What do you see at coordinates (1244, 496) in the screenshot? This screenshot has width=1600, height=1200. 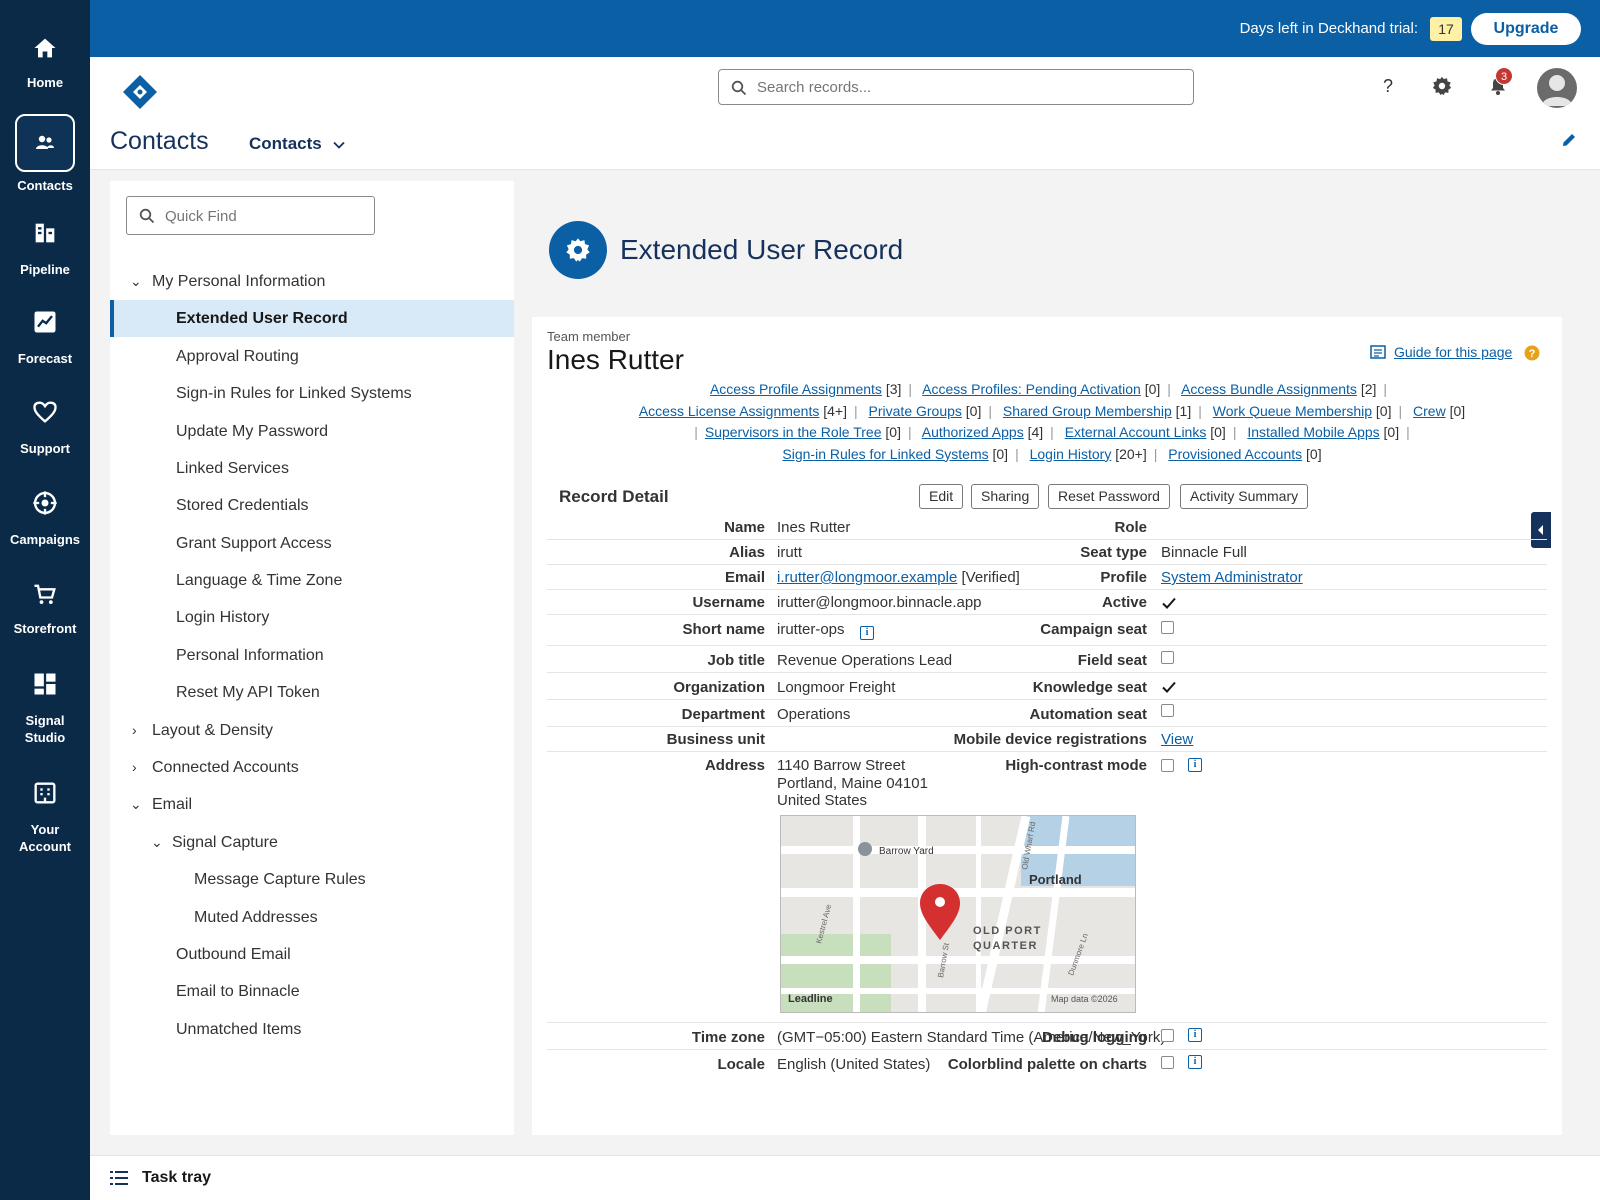 I see `activity-summary-button: Activity Summary` at bounding box center [1244, 496].